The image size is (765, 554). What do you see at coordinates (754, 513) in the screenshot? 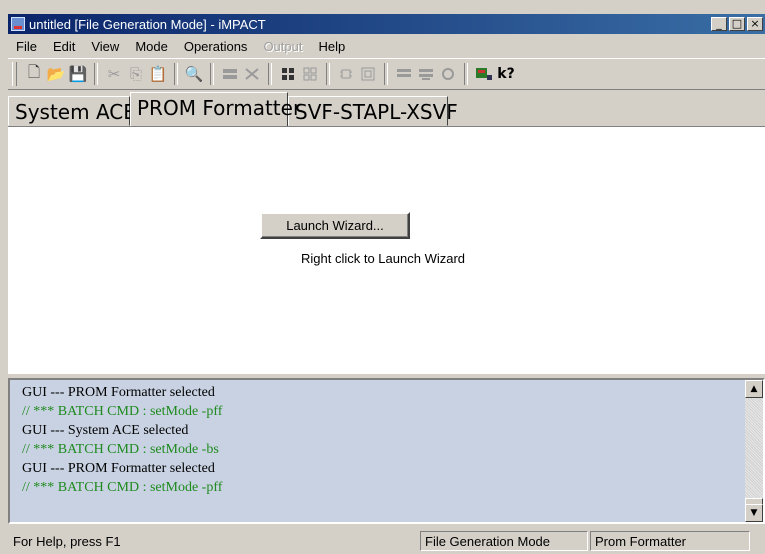
I see `scroll-down-icon: ▼` at bounding box center [754, 513].